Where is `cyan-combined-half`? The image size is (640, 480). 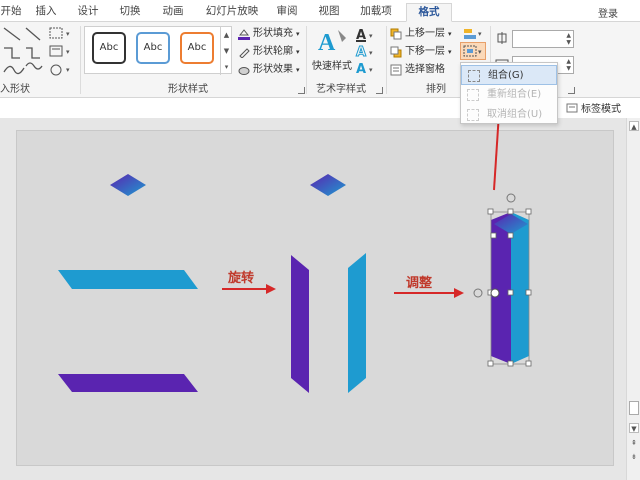
cyan-combined-half is located at coordinates (520, 288).